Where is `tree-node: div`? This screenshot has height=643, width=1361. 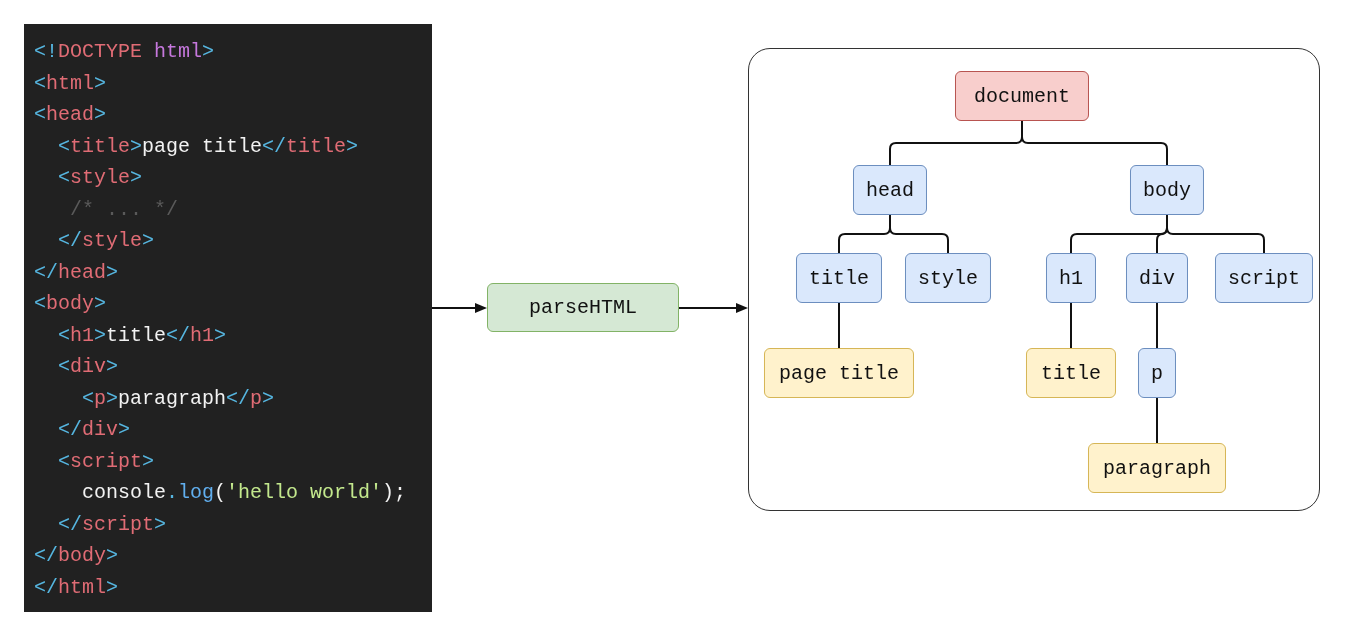 tree-node: div is located at coordinates (1157, 278).